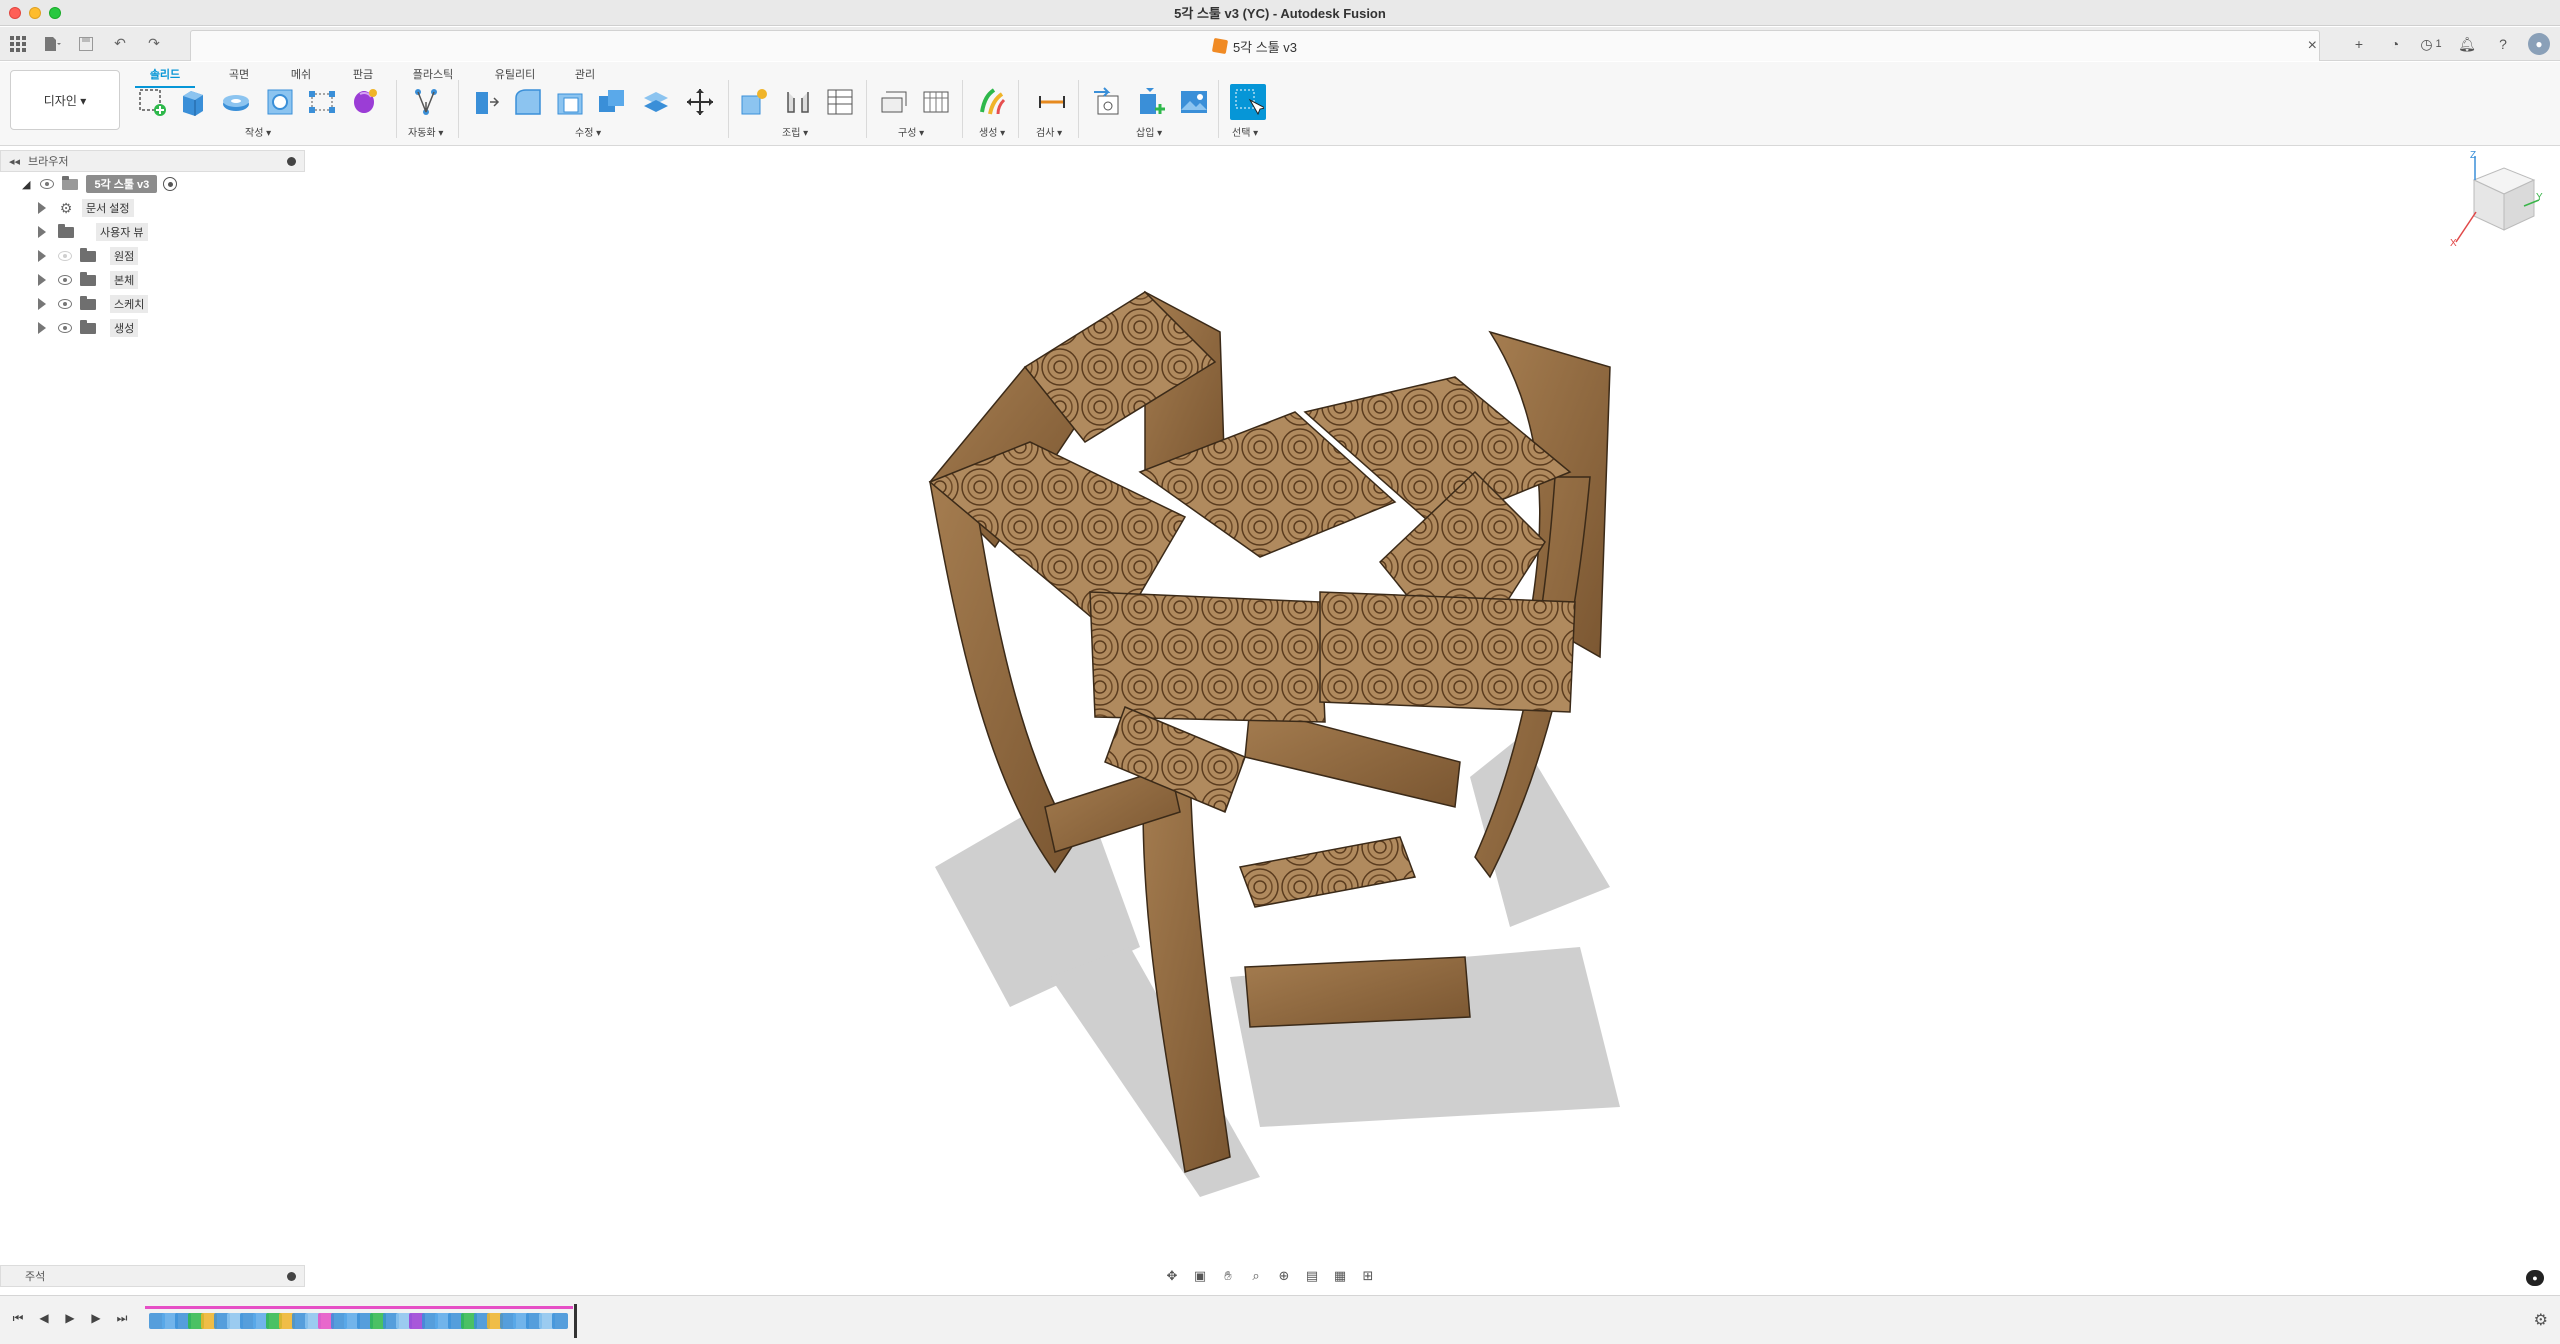  Describe the element at coordinates (2449, 44) in the screenshot. I see `header-right-icons: + ◔ ◷ 1 🔔︎ ? ●` at that location.